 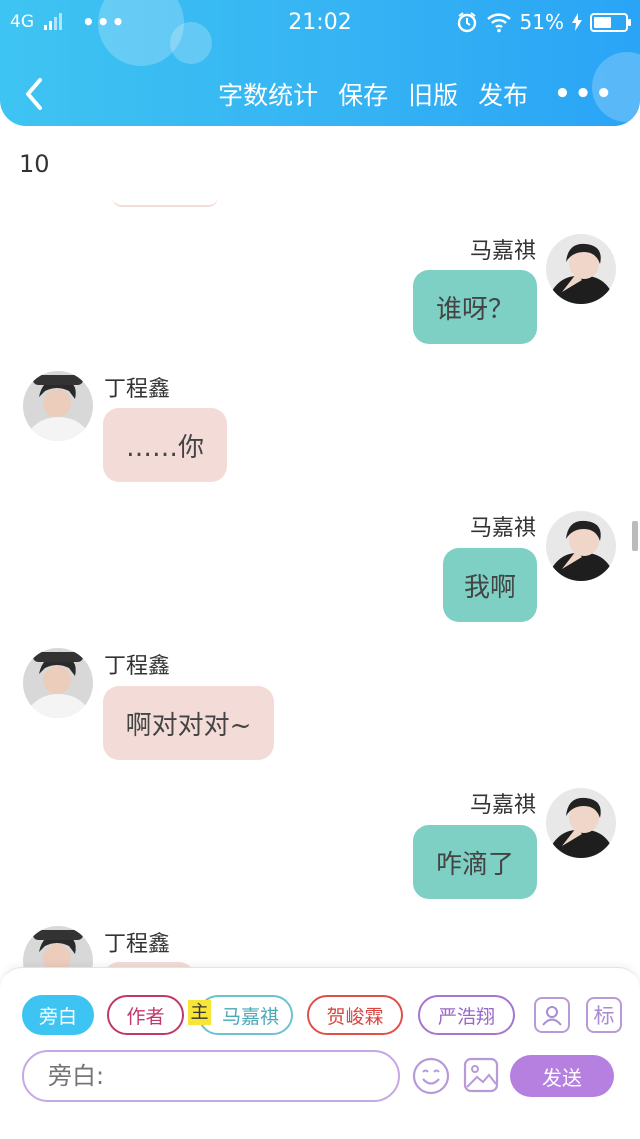 What do you see at coordinates (562, 1076) in the screenshot?
I see `send-button: 发送` at bounding box center [562, 1076].